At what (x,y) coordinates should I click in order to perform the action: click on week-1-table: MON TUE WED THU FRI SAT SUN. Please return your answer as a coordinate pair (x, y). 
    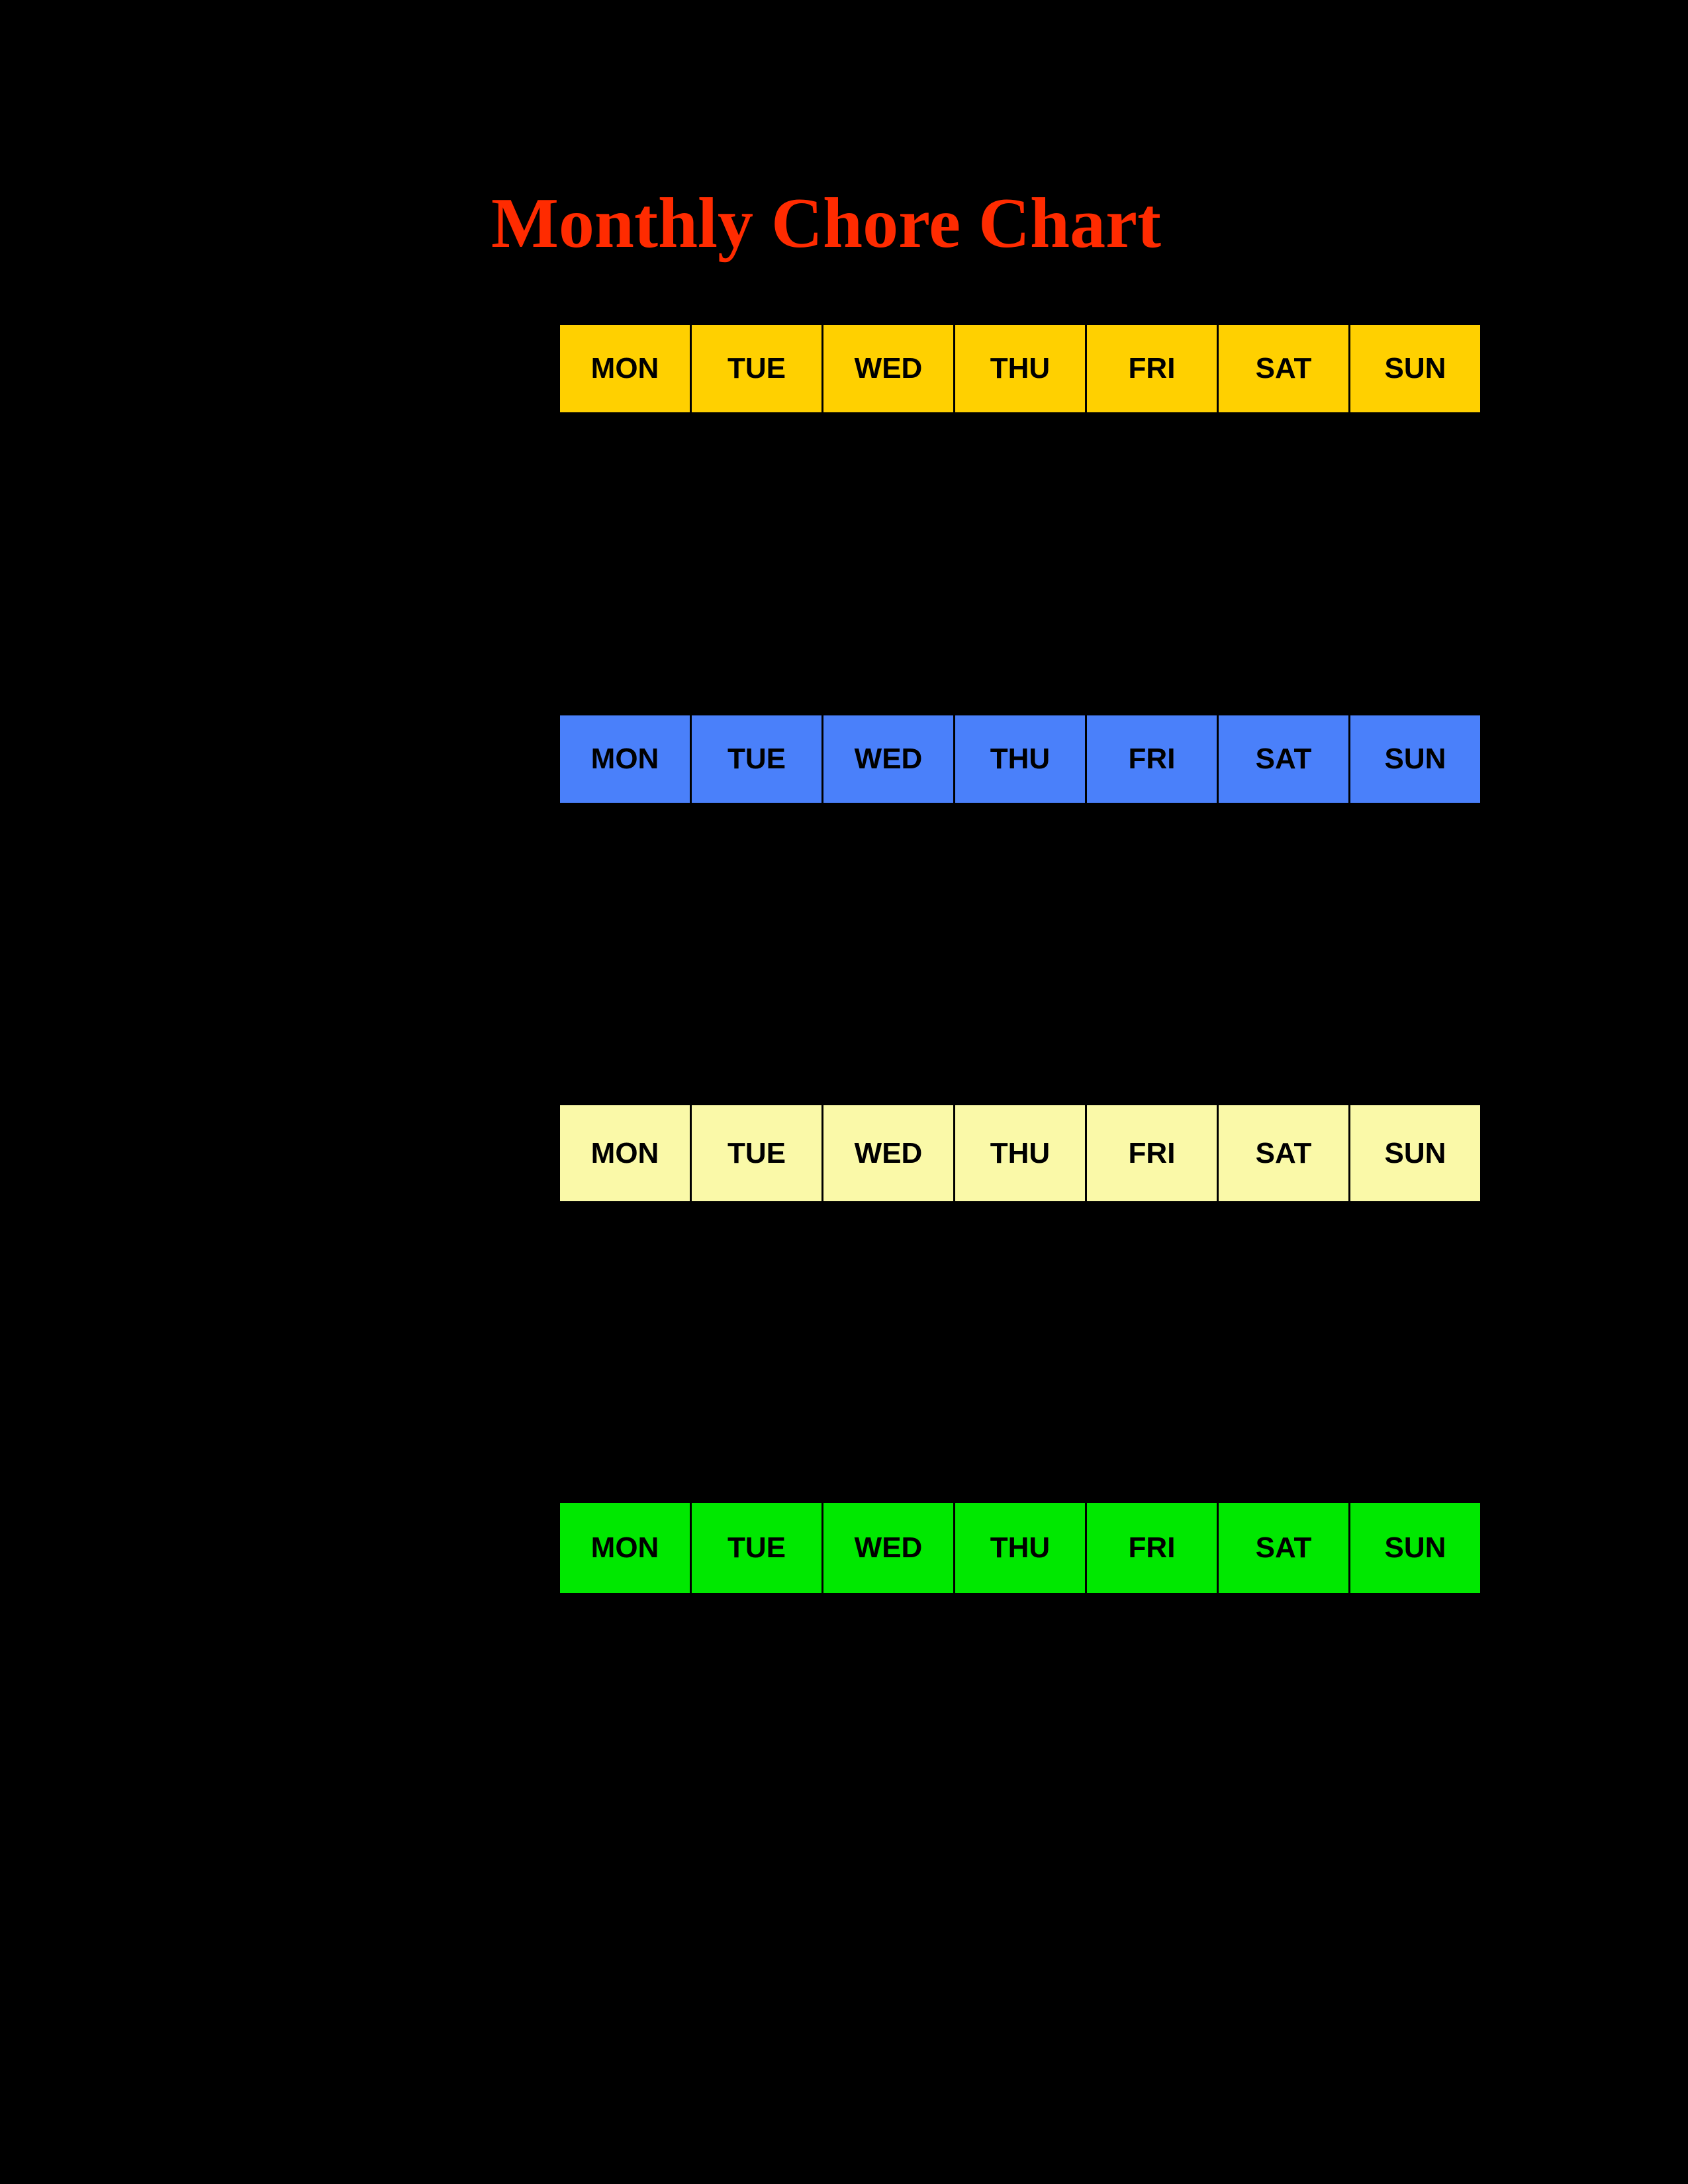
    Looking at the image, I should click on (1020, 368).